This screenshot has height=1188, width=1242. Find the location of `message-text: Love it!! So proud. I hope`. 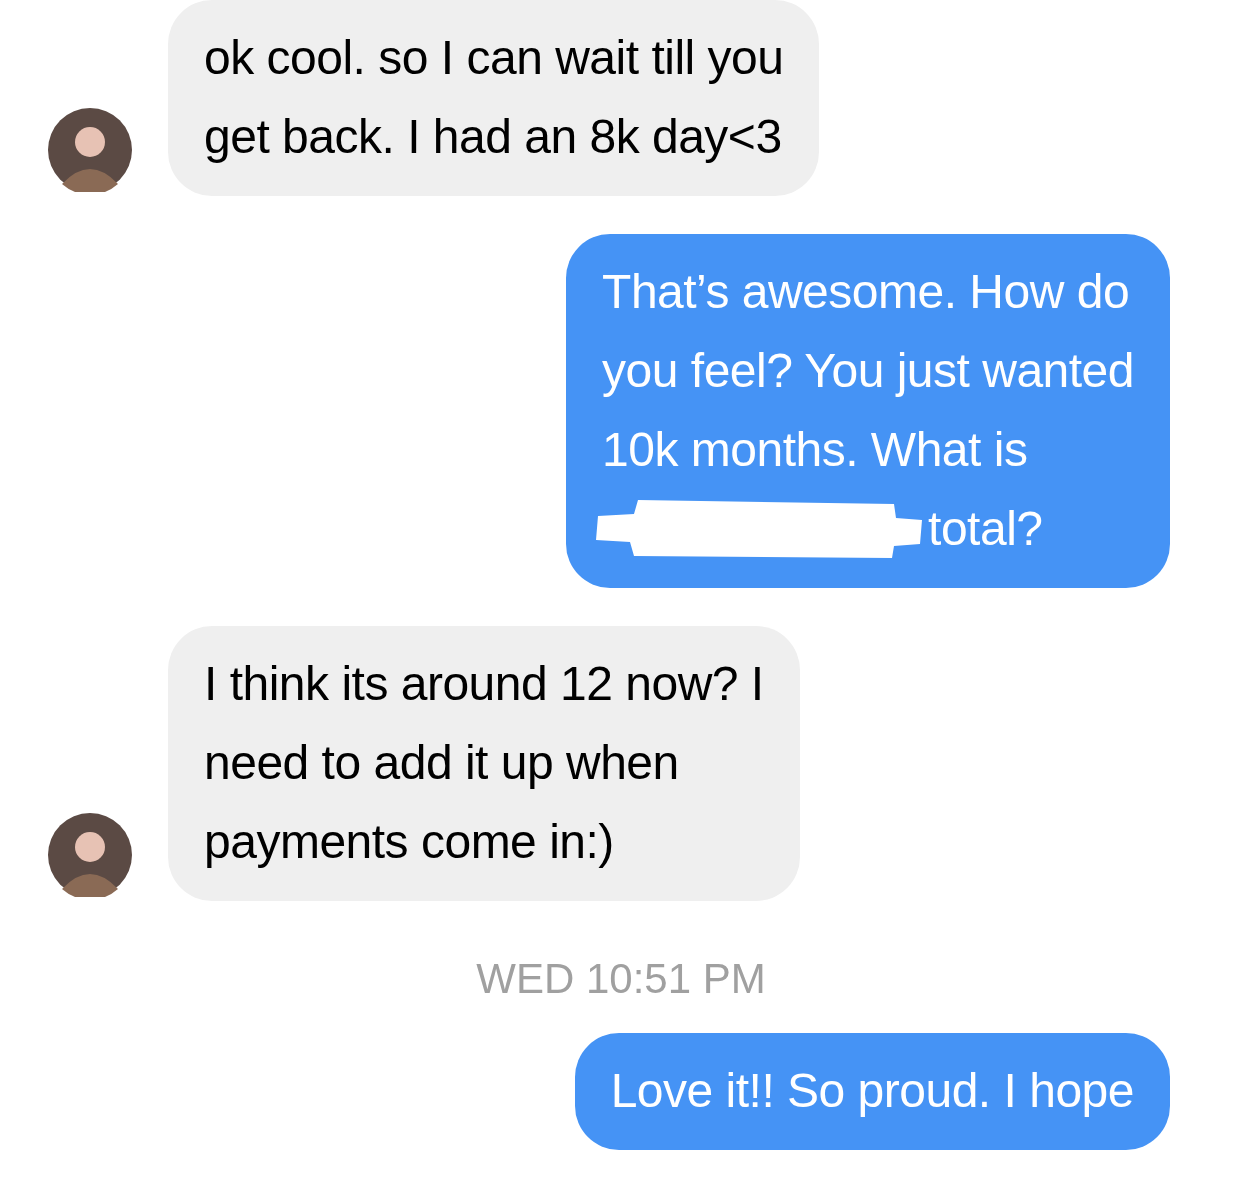

message-text: Love it!! So proud. I hope is located at coordinates (872, 1091).